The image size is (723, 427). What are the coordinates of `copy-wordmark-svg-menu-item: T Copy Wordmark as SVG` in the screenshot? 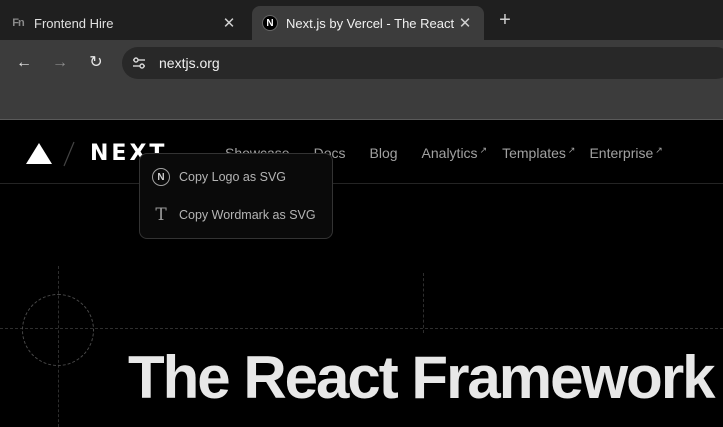 It's located at (236, 215).